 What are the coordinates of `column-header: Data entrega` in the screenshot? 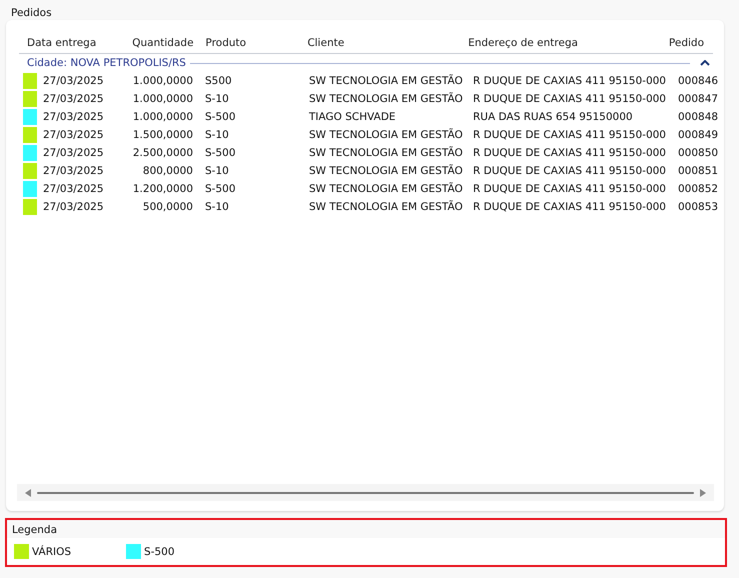 It's located at (76, 42).